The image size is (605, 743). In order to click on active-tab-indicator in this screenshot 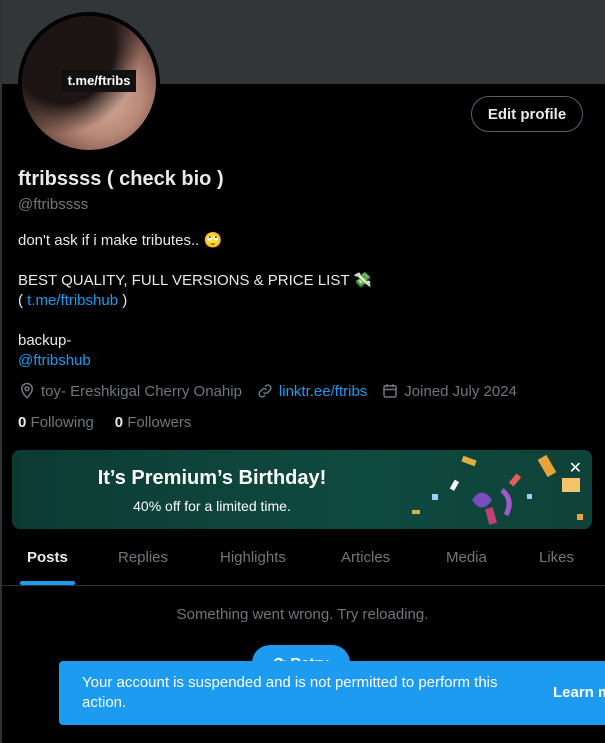, I will do `click(47, 583)`.